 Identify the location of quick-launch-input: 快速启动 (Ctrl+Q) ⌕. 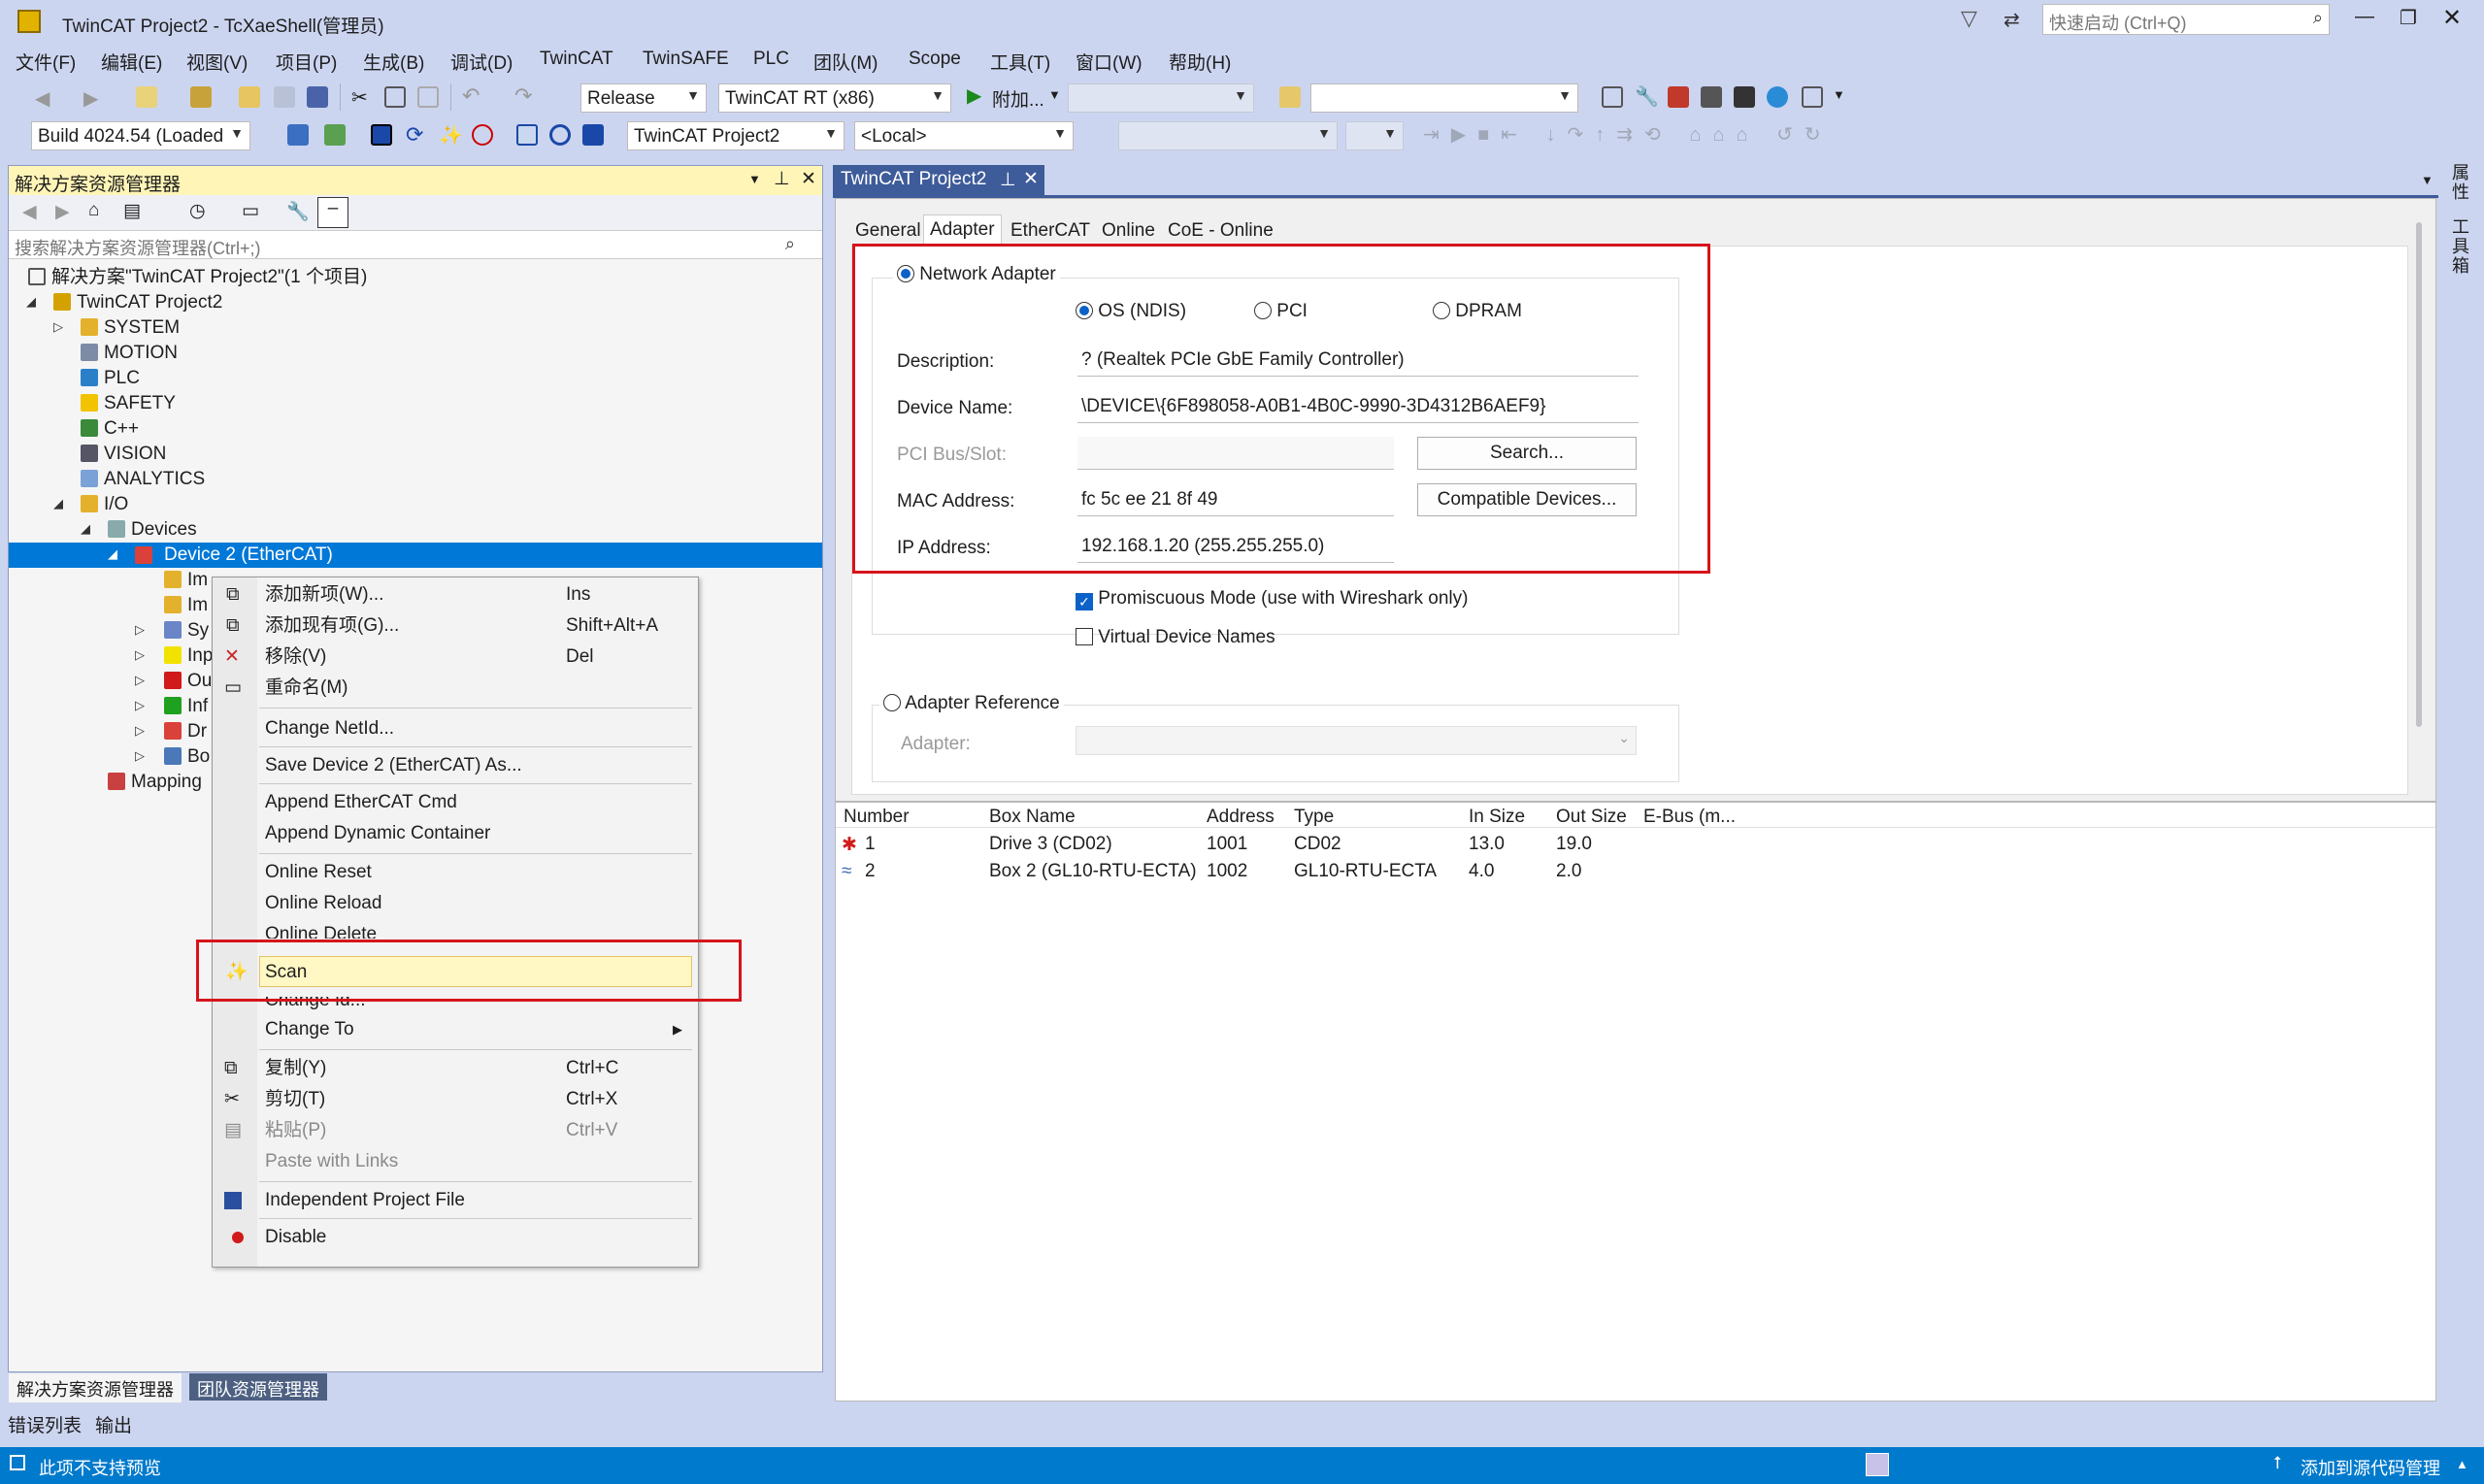
(2186, 19).